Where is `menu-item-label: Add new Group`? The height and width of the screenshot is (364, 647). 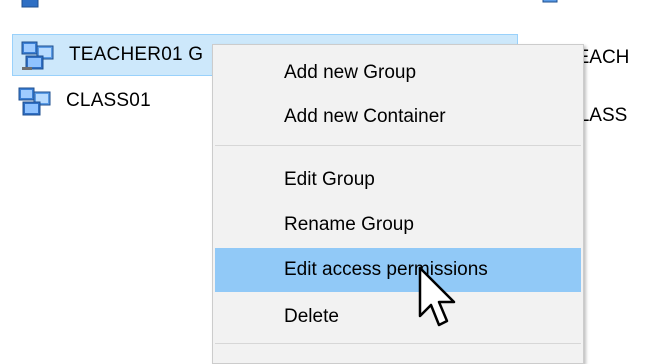 menu-item-label: Add new Group is located at coordinates (350, 72).